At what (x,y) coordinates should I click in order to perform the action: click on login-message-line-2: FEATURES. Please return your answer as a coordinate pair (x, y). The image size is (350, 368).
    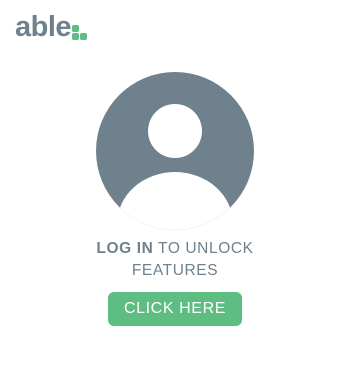
    Looking at the image, I should click on (175, 270).